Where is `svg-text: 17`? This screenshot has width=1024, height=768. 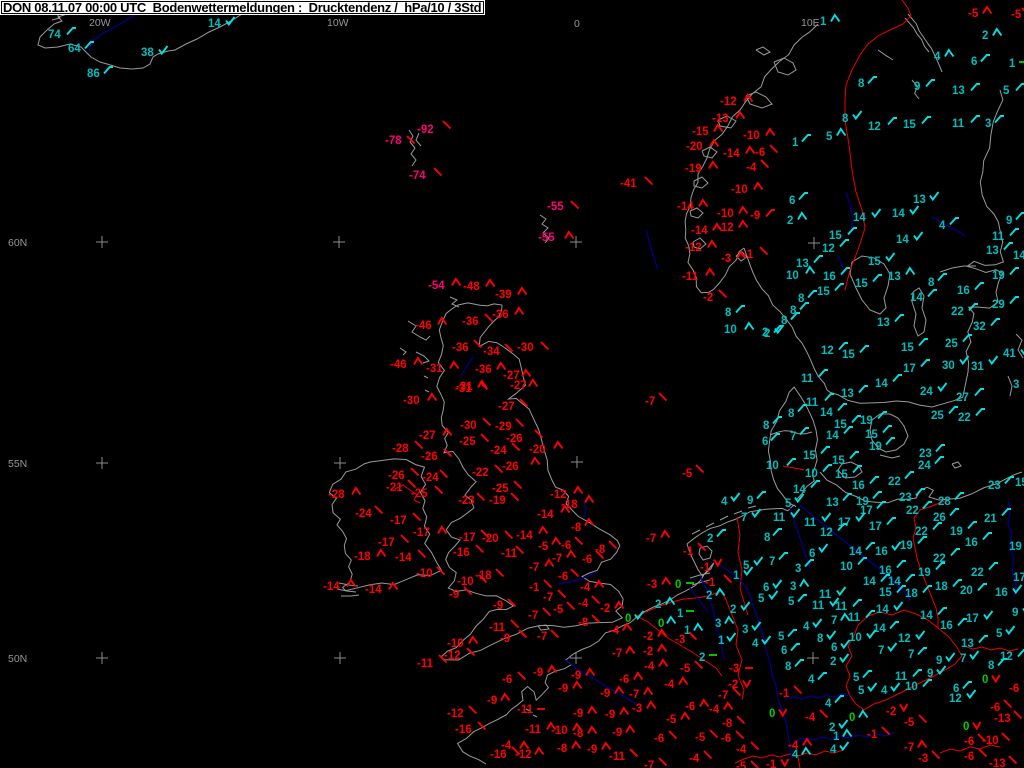 svg-text: 17 is located at coordinates (909, 369).